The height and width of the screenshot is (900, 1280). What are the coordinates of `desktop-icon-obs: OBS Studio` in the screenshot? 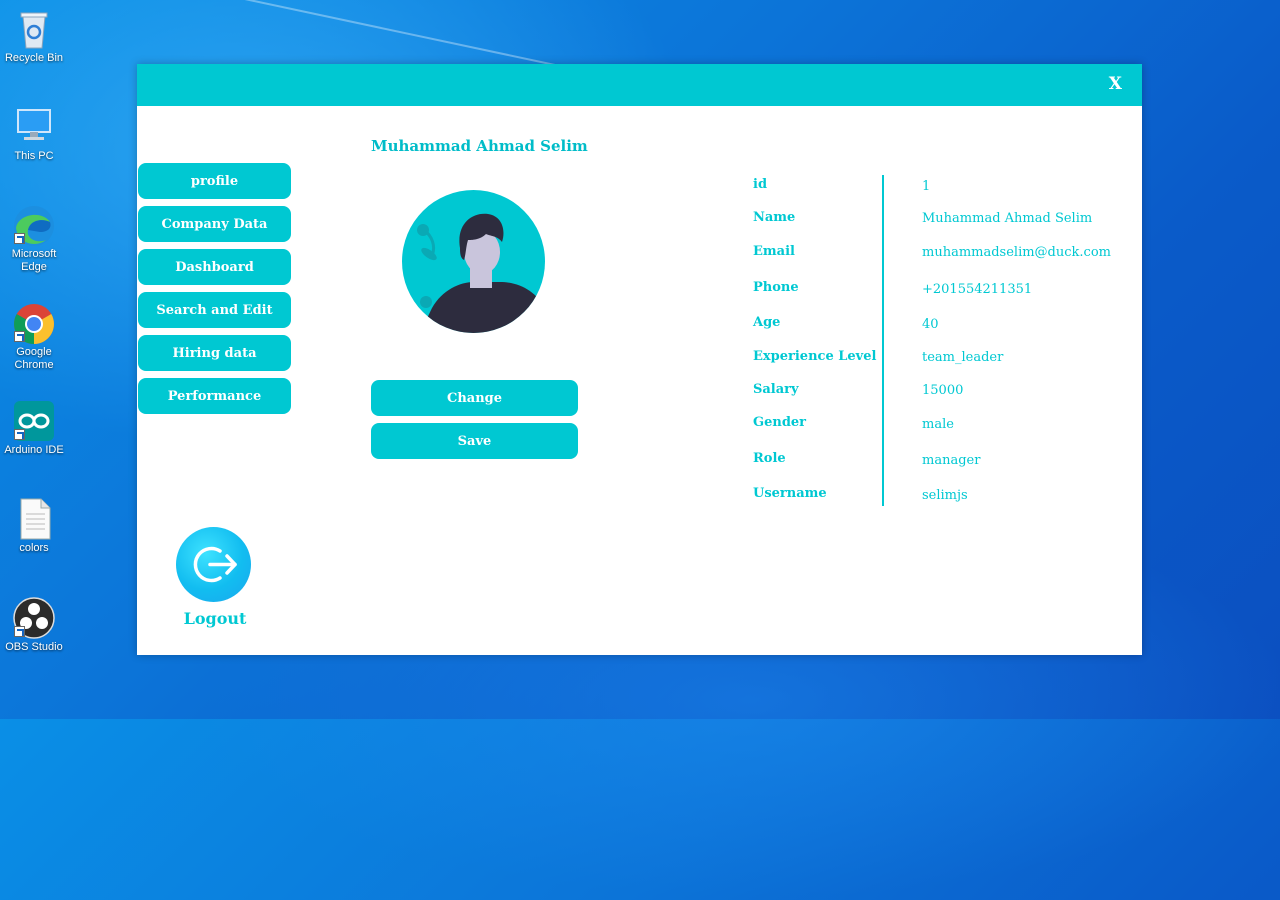 It's located at (34, 625).